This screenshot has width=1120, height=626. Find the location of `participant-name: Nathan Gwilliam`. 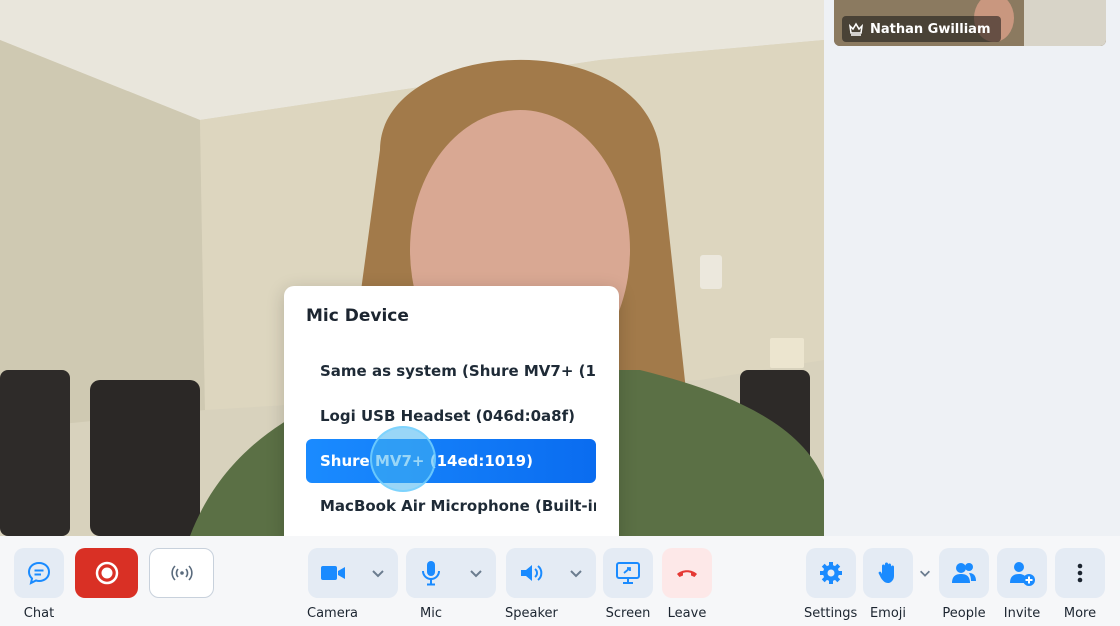

participant-name: Nathan Gwilliam is located at coordinates (930, 29).